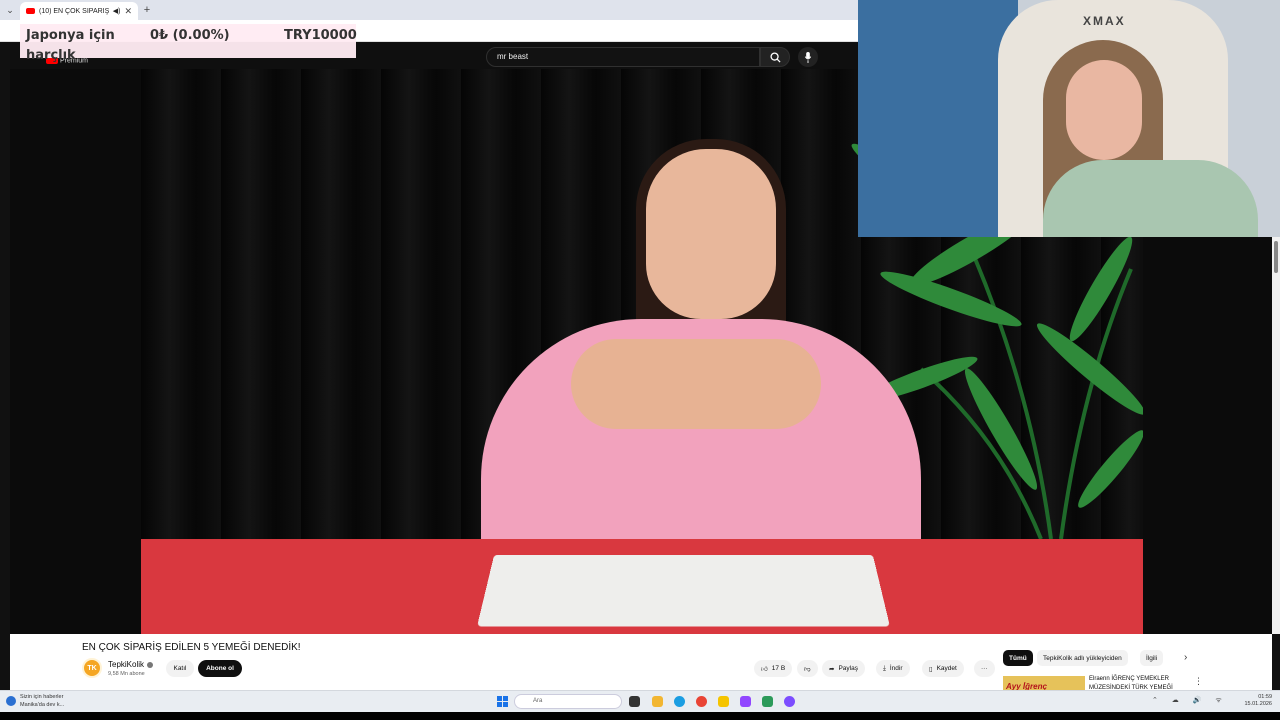  Describe the element at coordinates (640, 716) in the screenshot. I see `screen-bottom-edge` at that location.